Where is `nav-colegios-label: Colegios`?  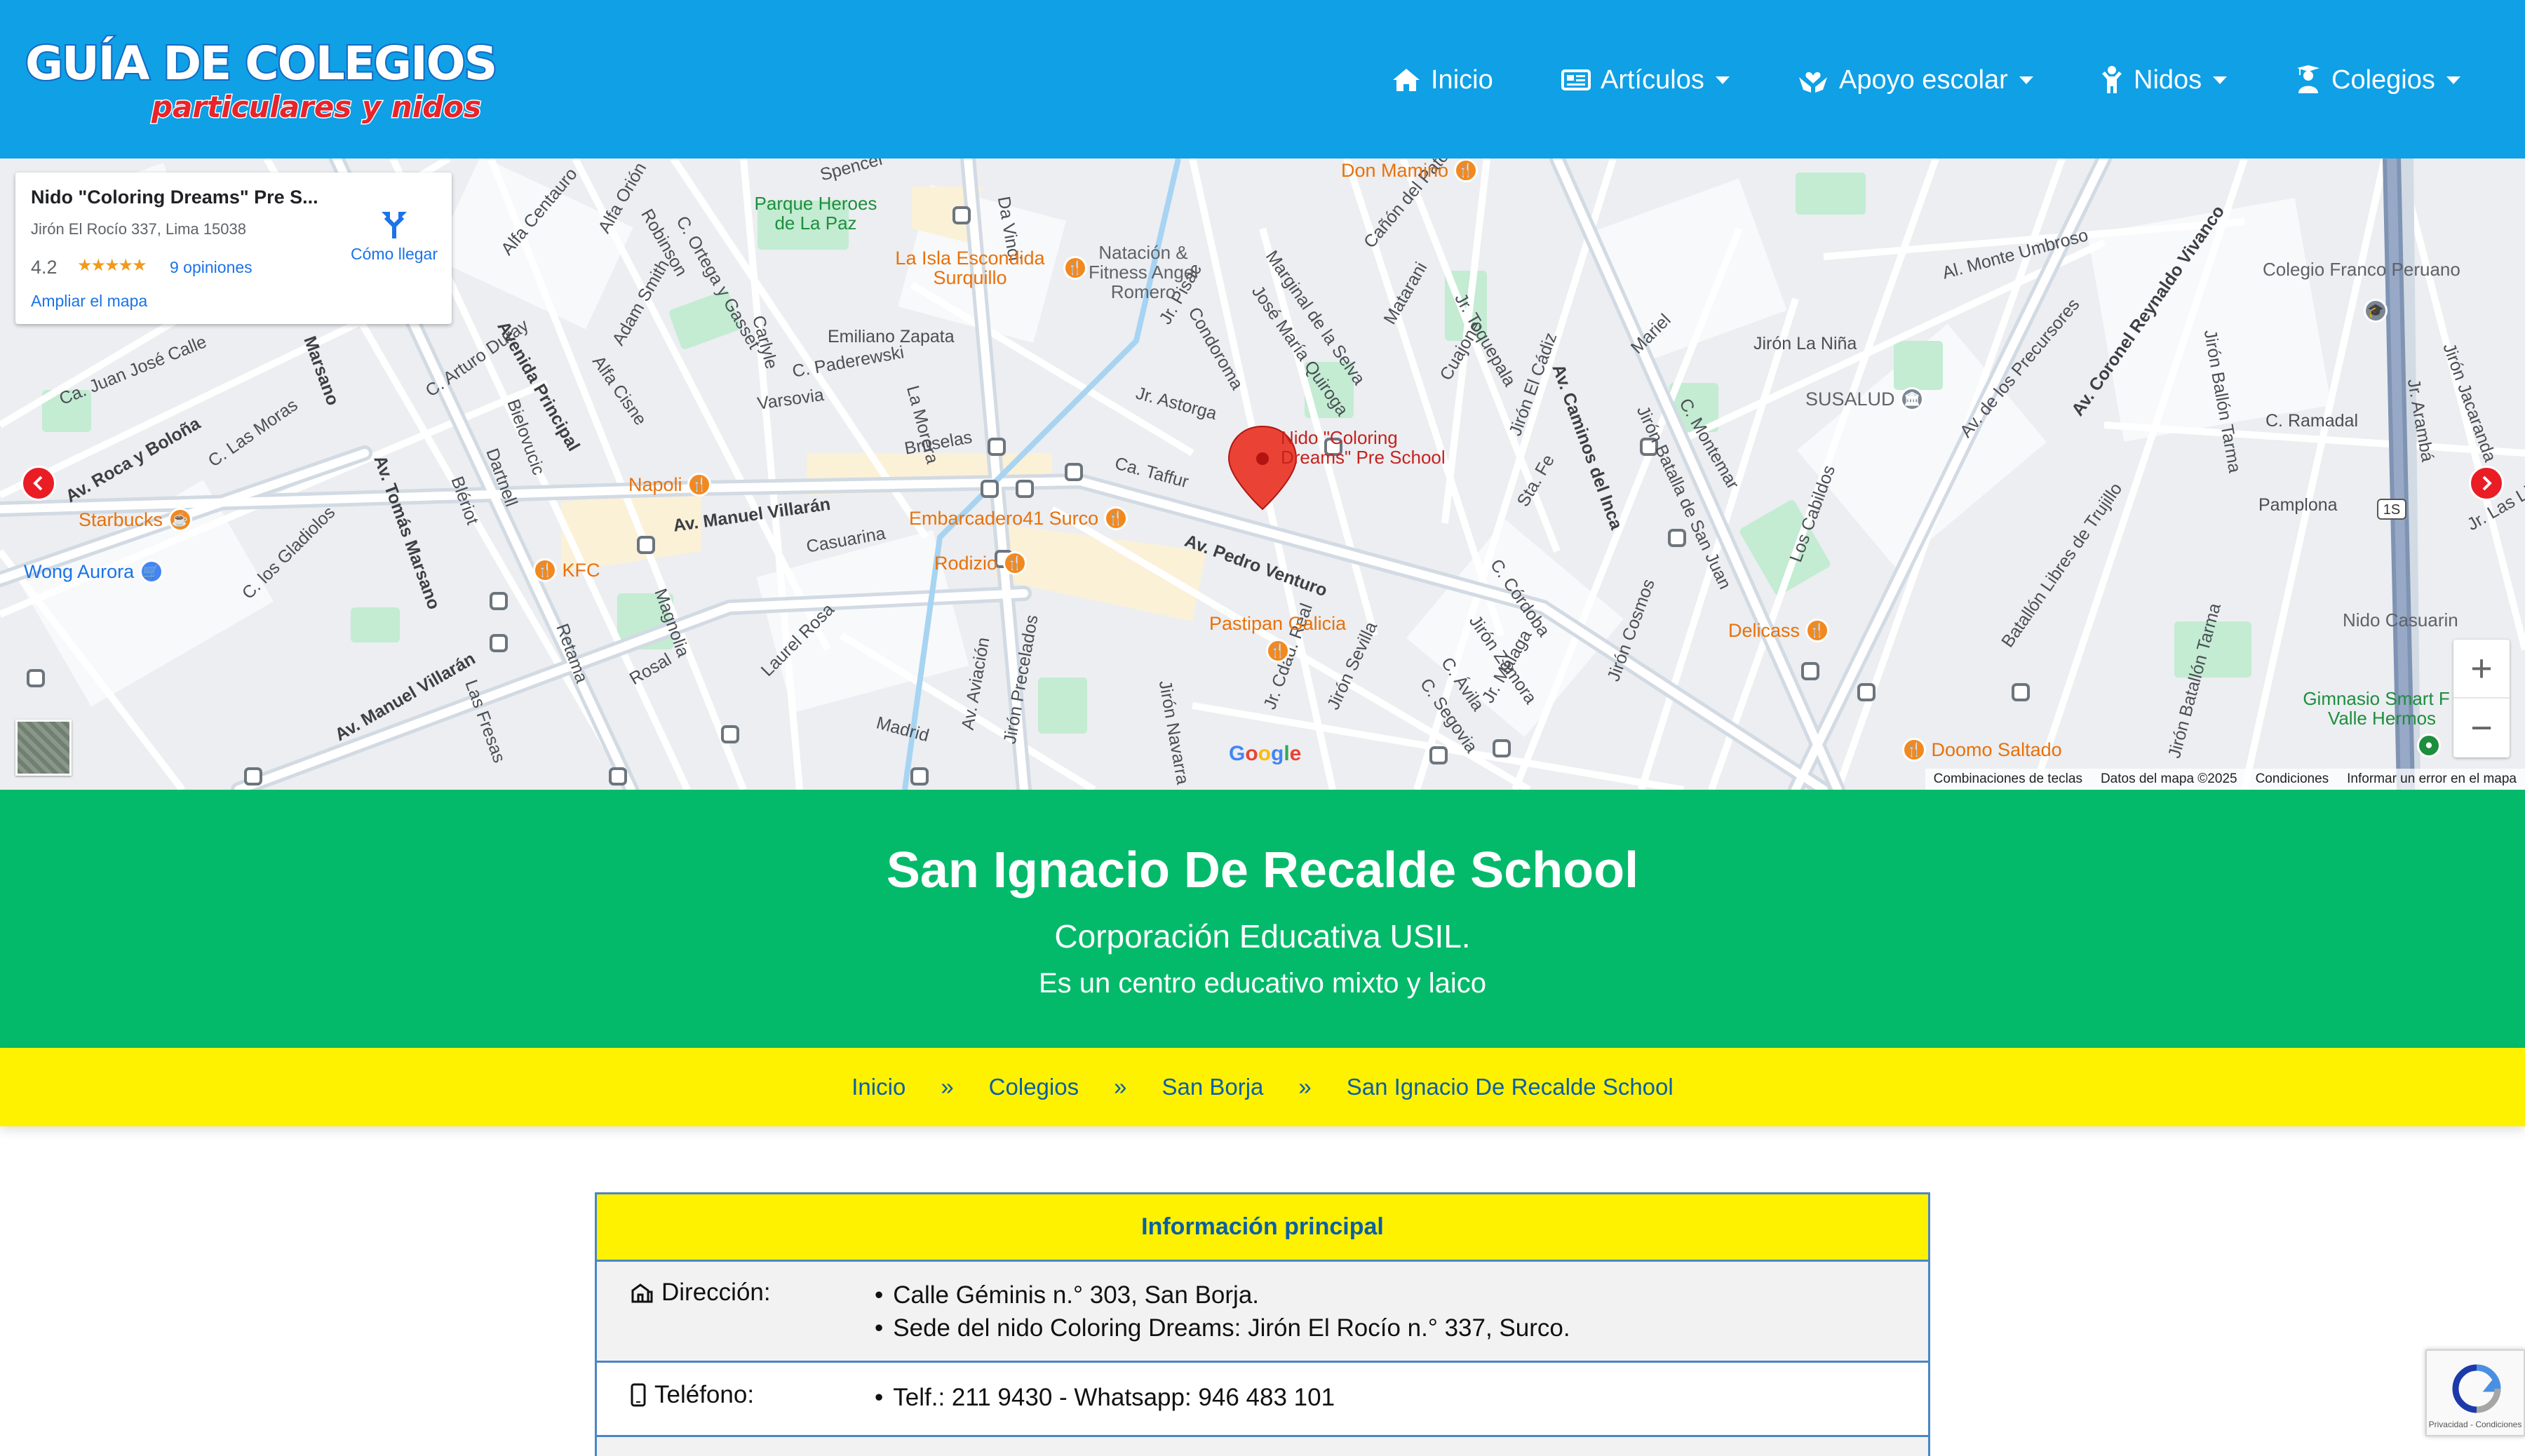
nav-colegios-label: Colegios is located at coordinates (2383, 80).